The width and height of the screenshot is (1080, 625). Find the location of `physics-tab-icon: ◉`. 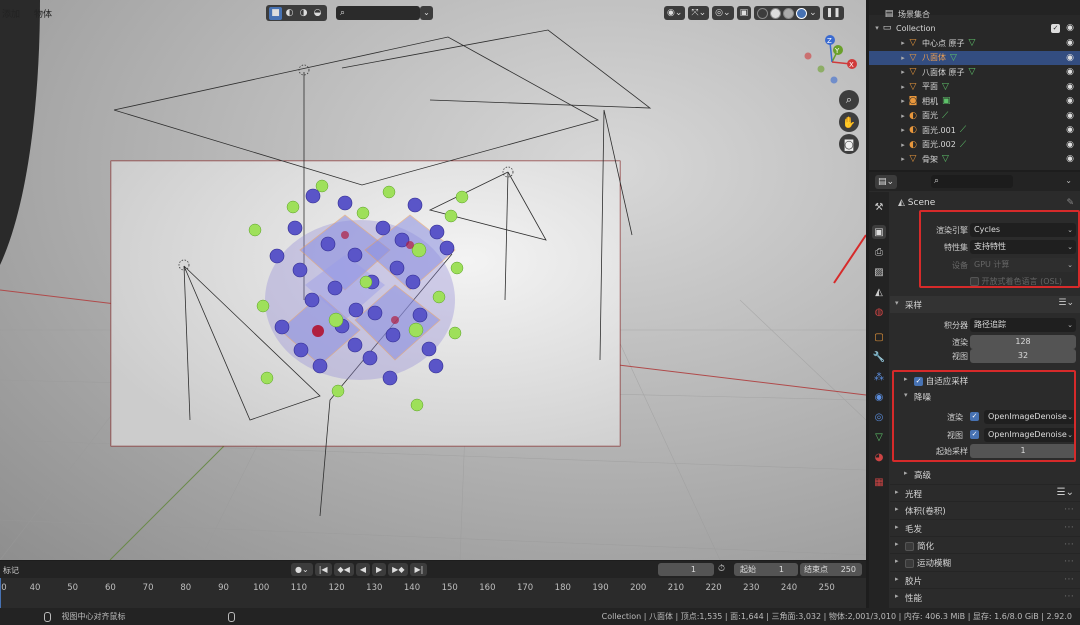

physics-tab-icon: ◉ is located at coordinates (879, 397).